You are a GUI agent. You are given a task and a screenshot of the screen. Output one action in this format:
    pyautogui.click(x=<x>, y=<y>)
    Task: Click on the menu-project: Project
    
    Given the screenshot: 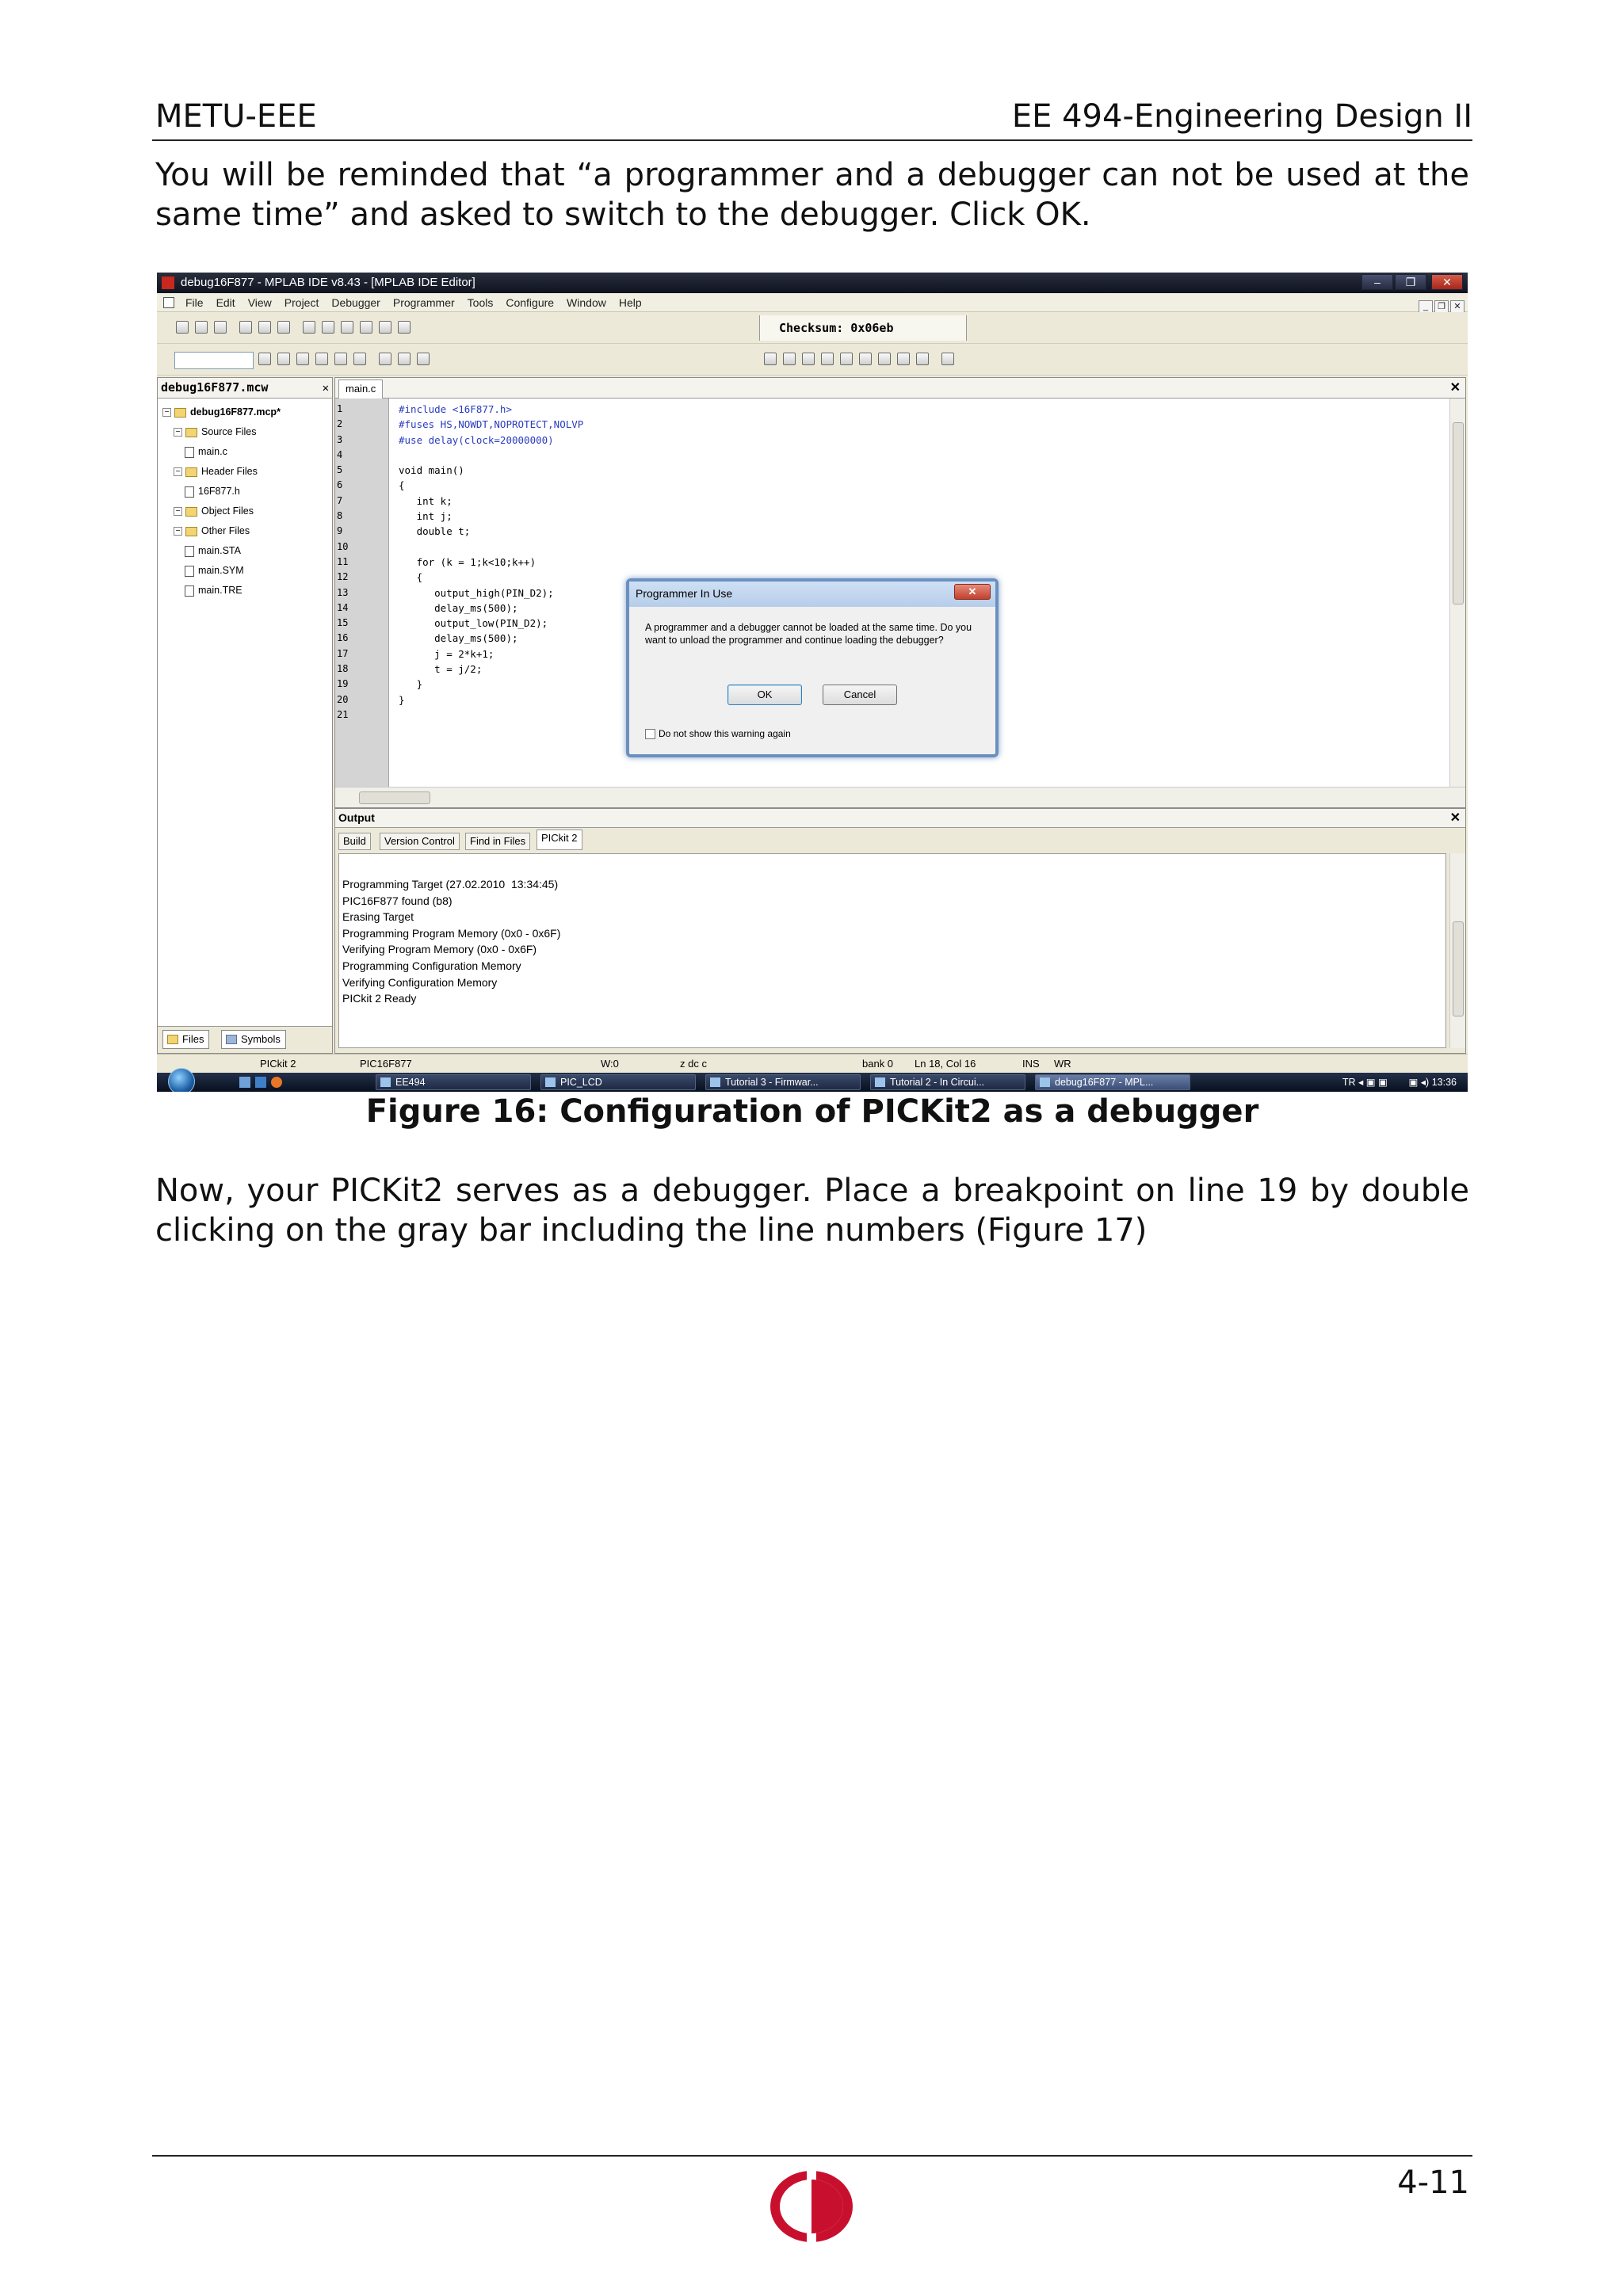 What is the action you would take?
    pyautogui.click(x=302, y=302)
    